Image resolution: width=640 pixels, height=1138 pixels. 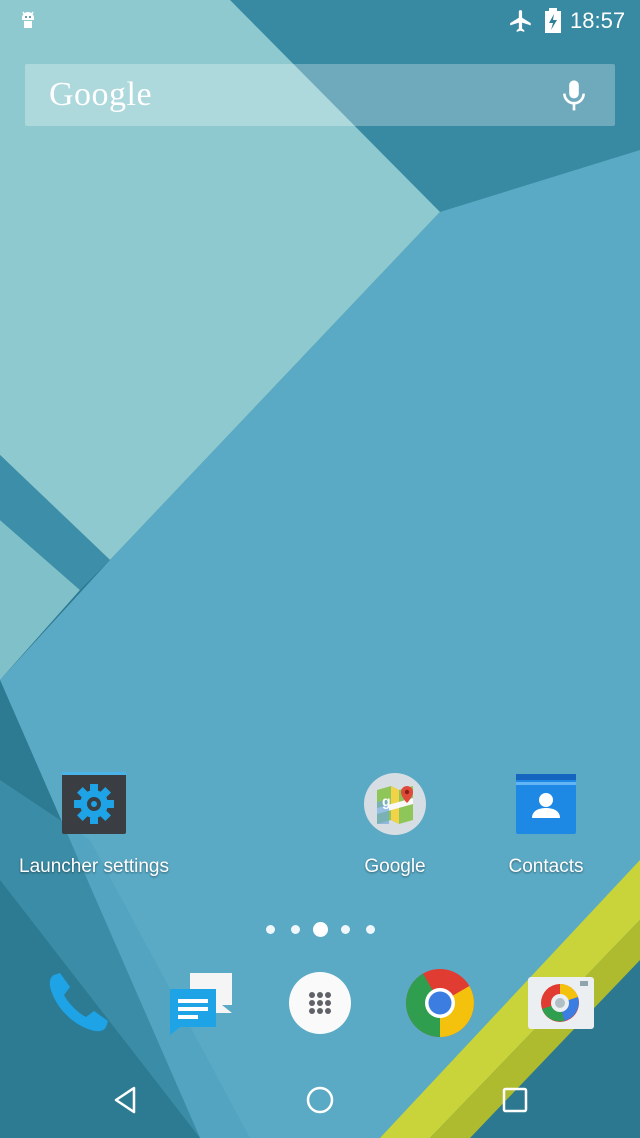 What do you see at coordinates (94, 804) in the screenshot?
I see `gear-icon` at bounding box center [94, 804].